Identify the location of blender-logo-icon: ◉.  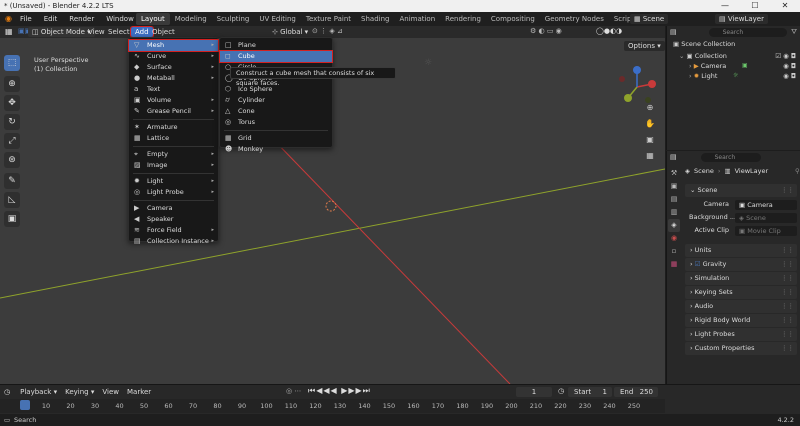
(8, 18).